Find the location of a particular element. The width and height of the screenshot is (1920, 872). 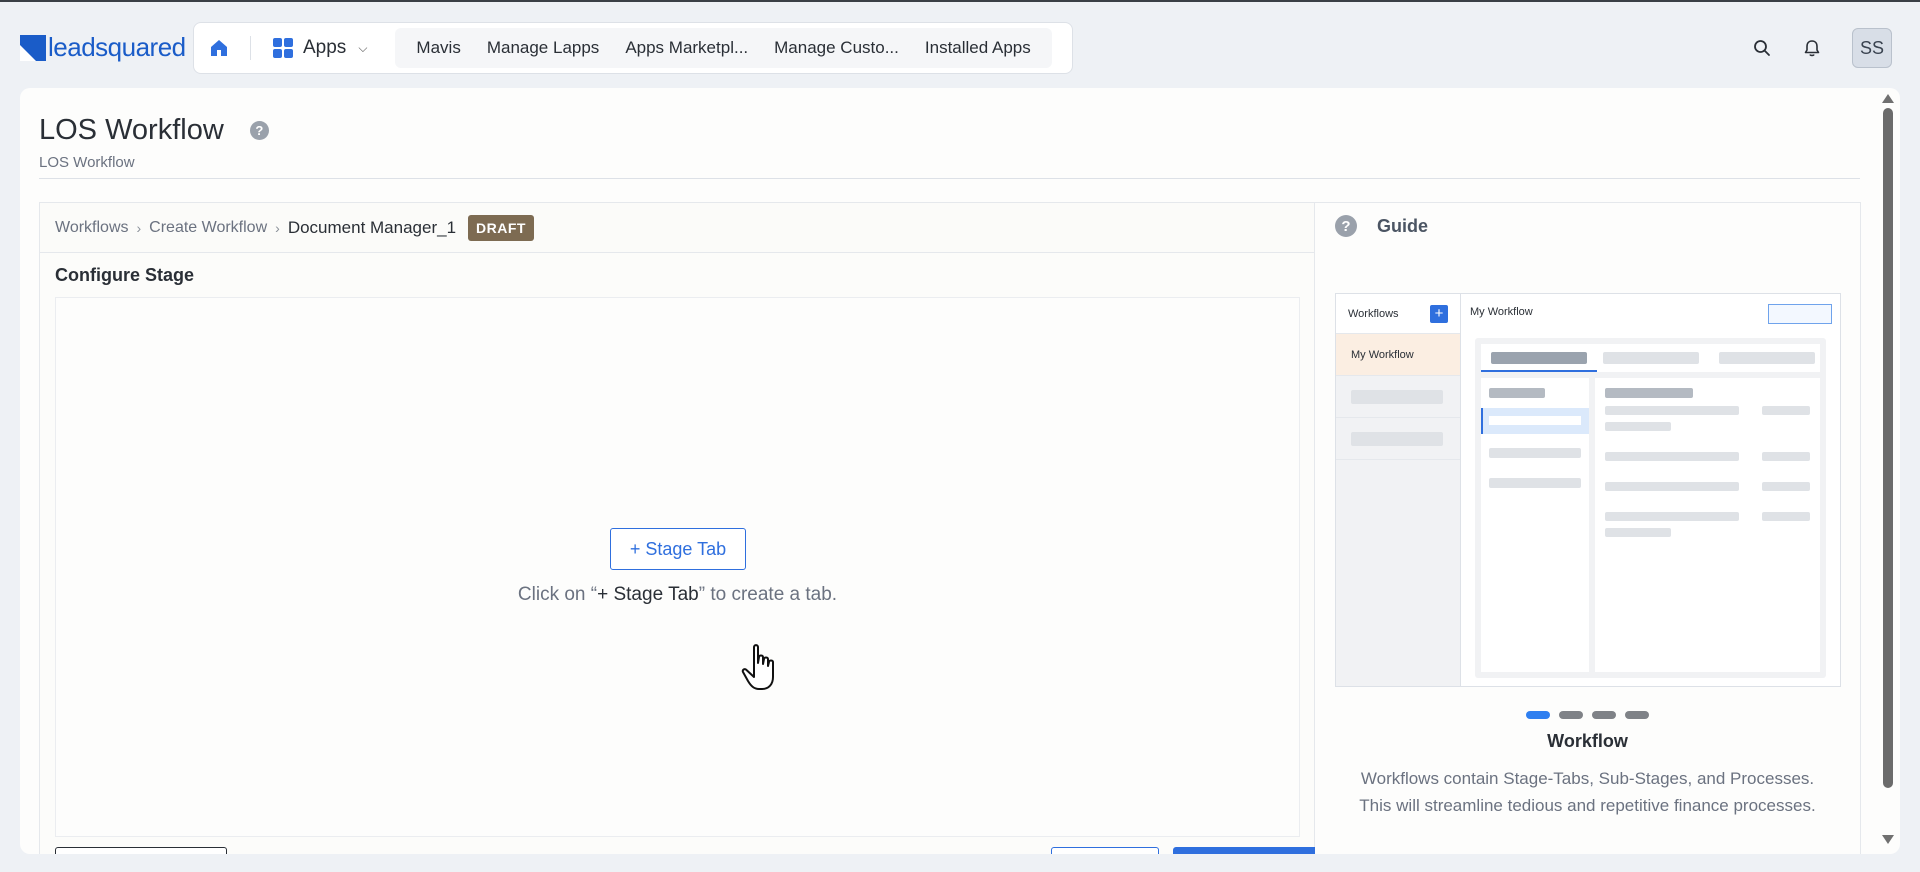

guide-preview-illustration: Workflows + My Workflow My Workflow is located at coordinates (1588, 490).